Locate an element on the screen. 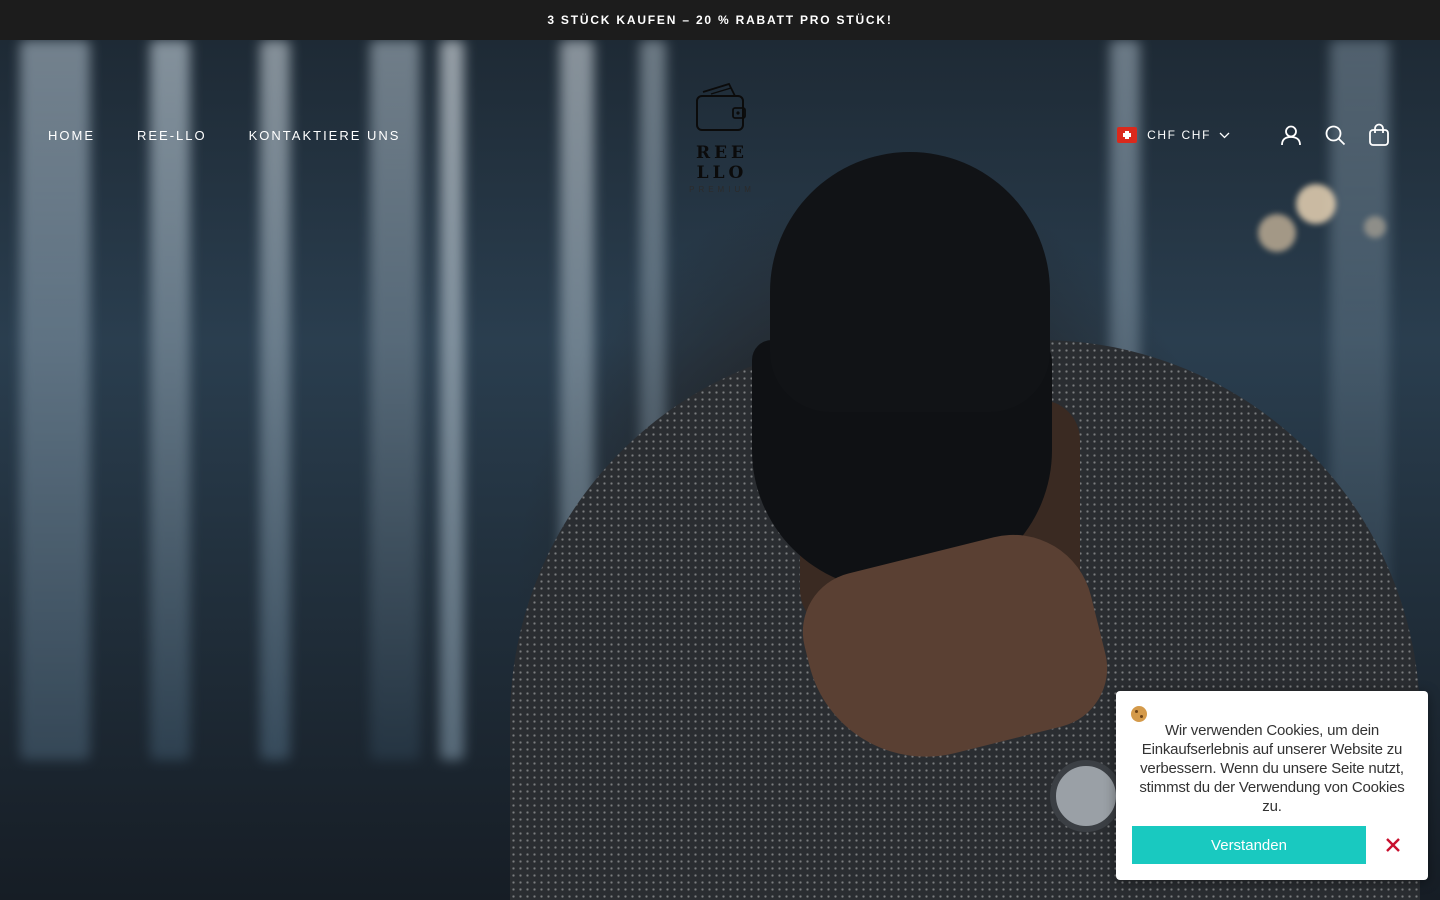  announcement-bar: 3 STÜCK KAUFEN – 20 % RABATT PRO STÜCK! is located at coordinates (720, 20).